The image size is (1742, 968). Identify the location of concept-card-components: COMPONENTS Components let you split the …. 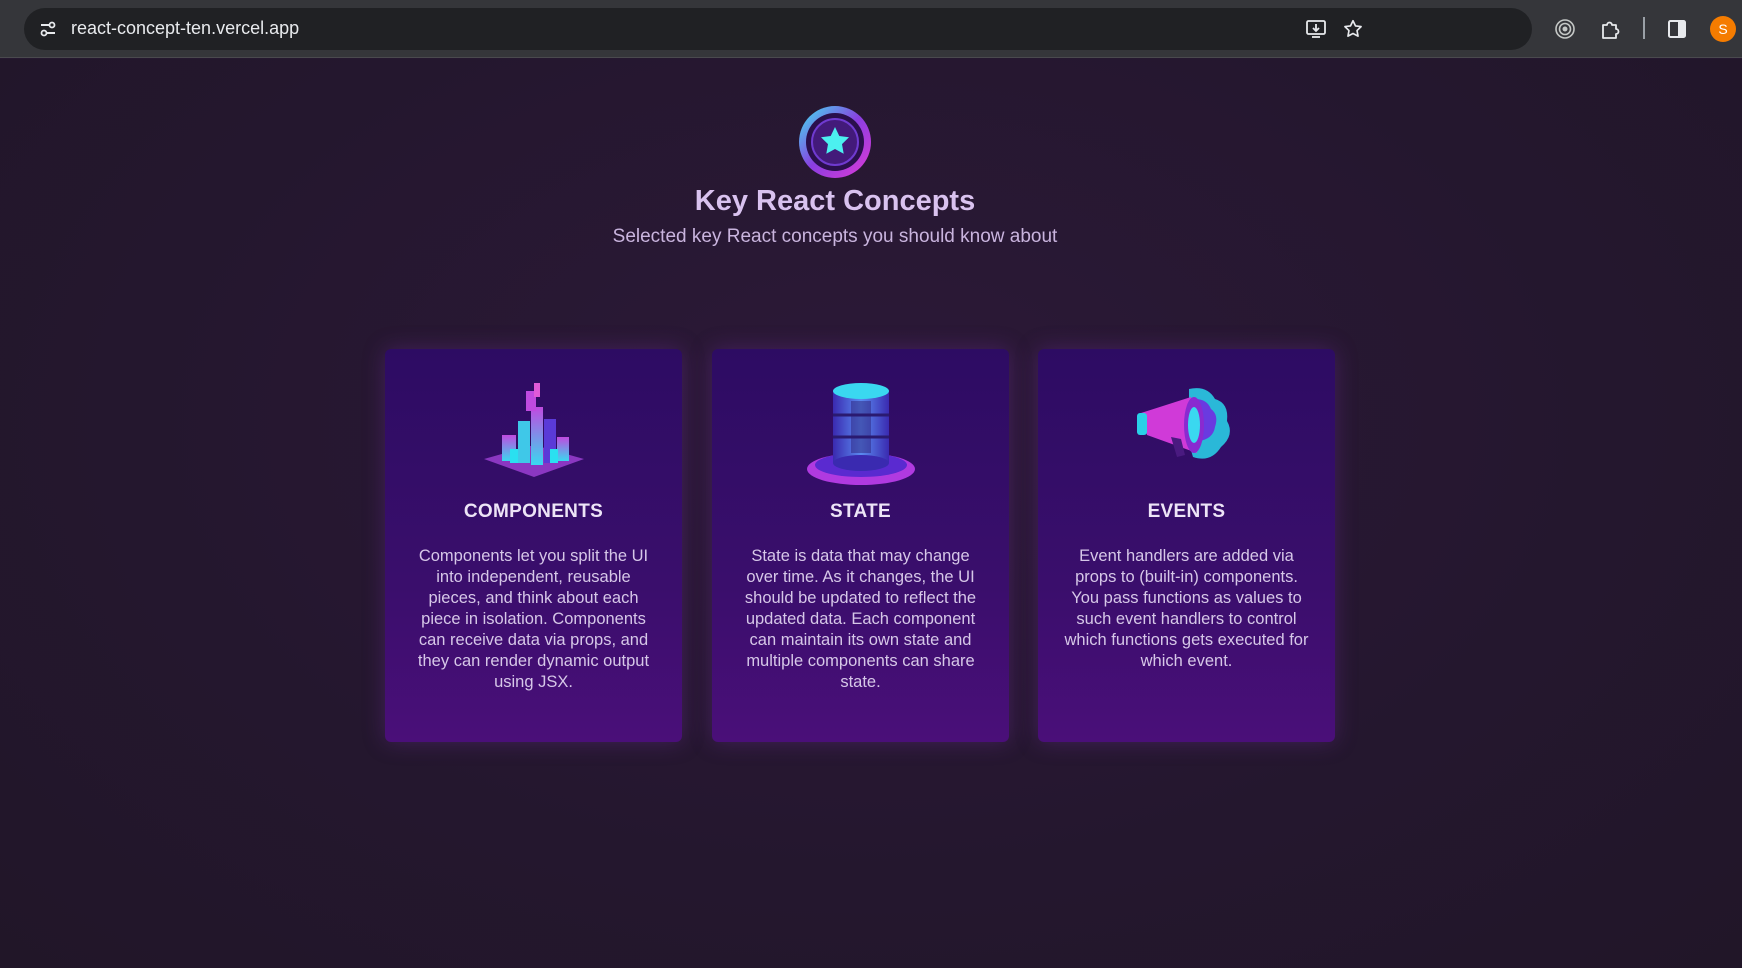
(533, 545).